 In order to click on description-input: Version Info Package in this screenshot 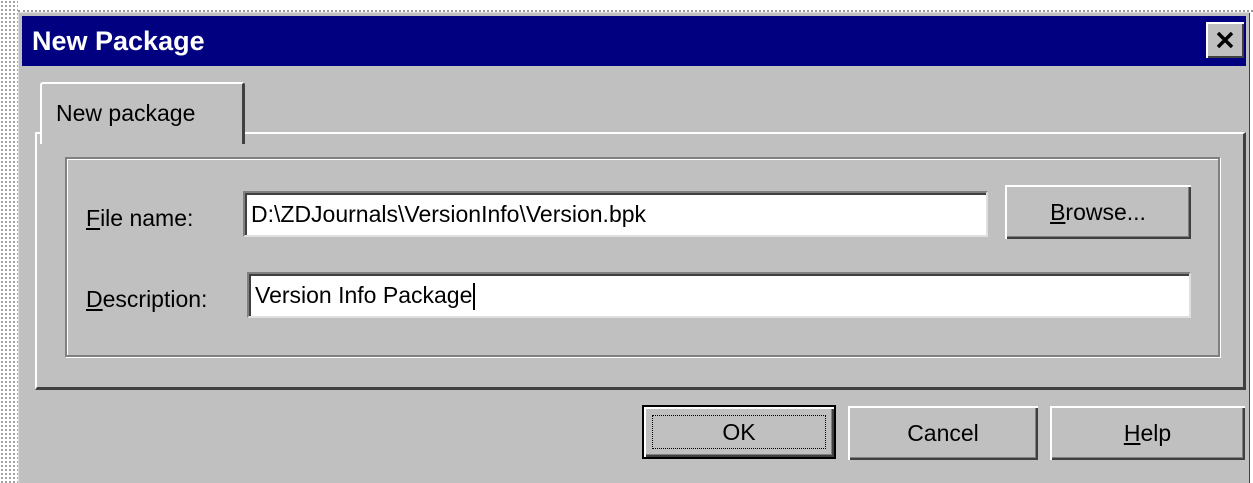, I will do `click(719, 295)`.